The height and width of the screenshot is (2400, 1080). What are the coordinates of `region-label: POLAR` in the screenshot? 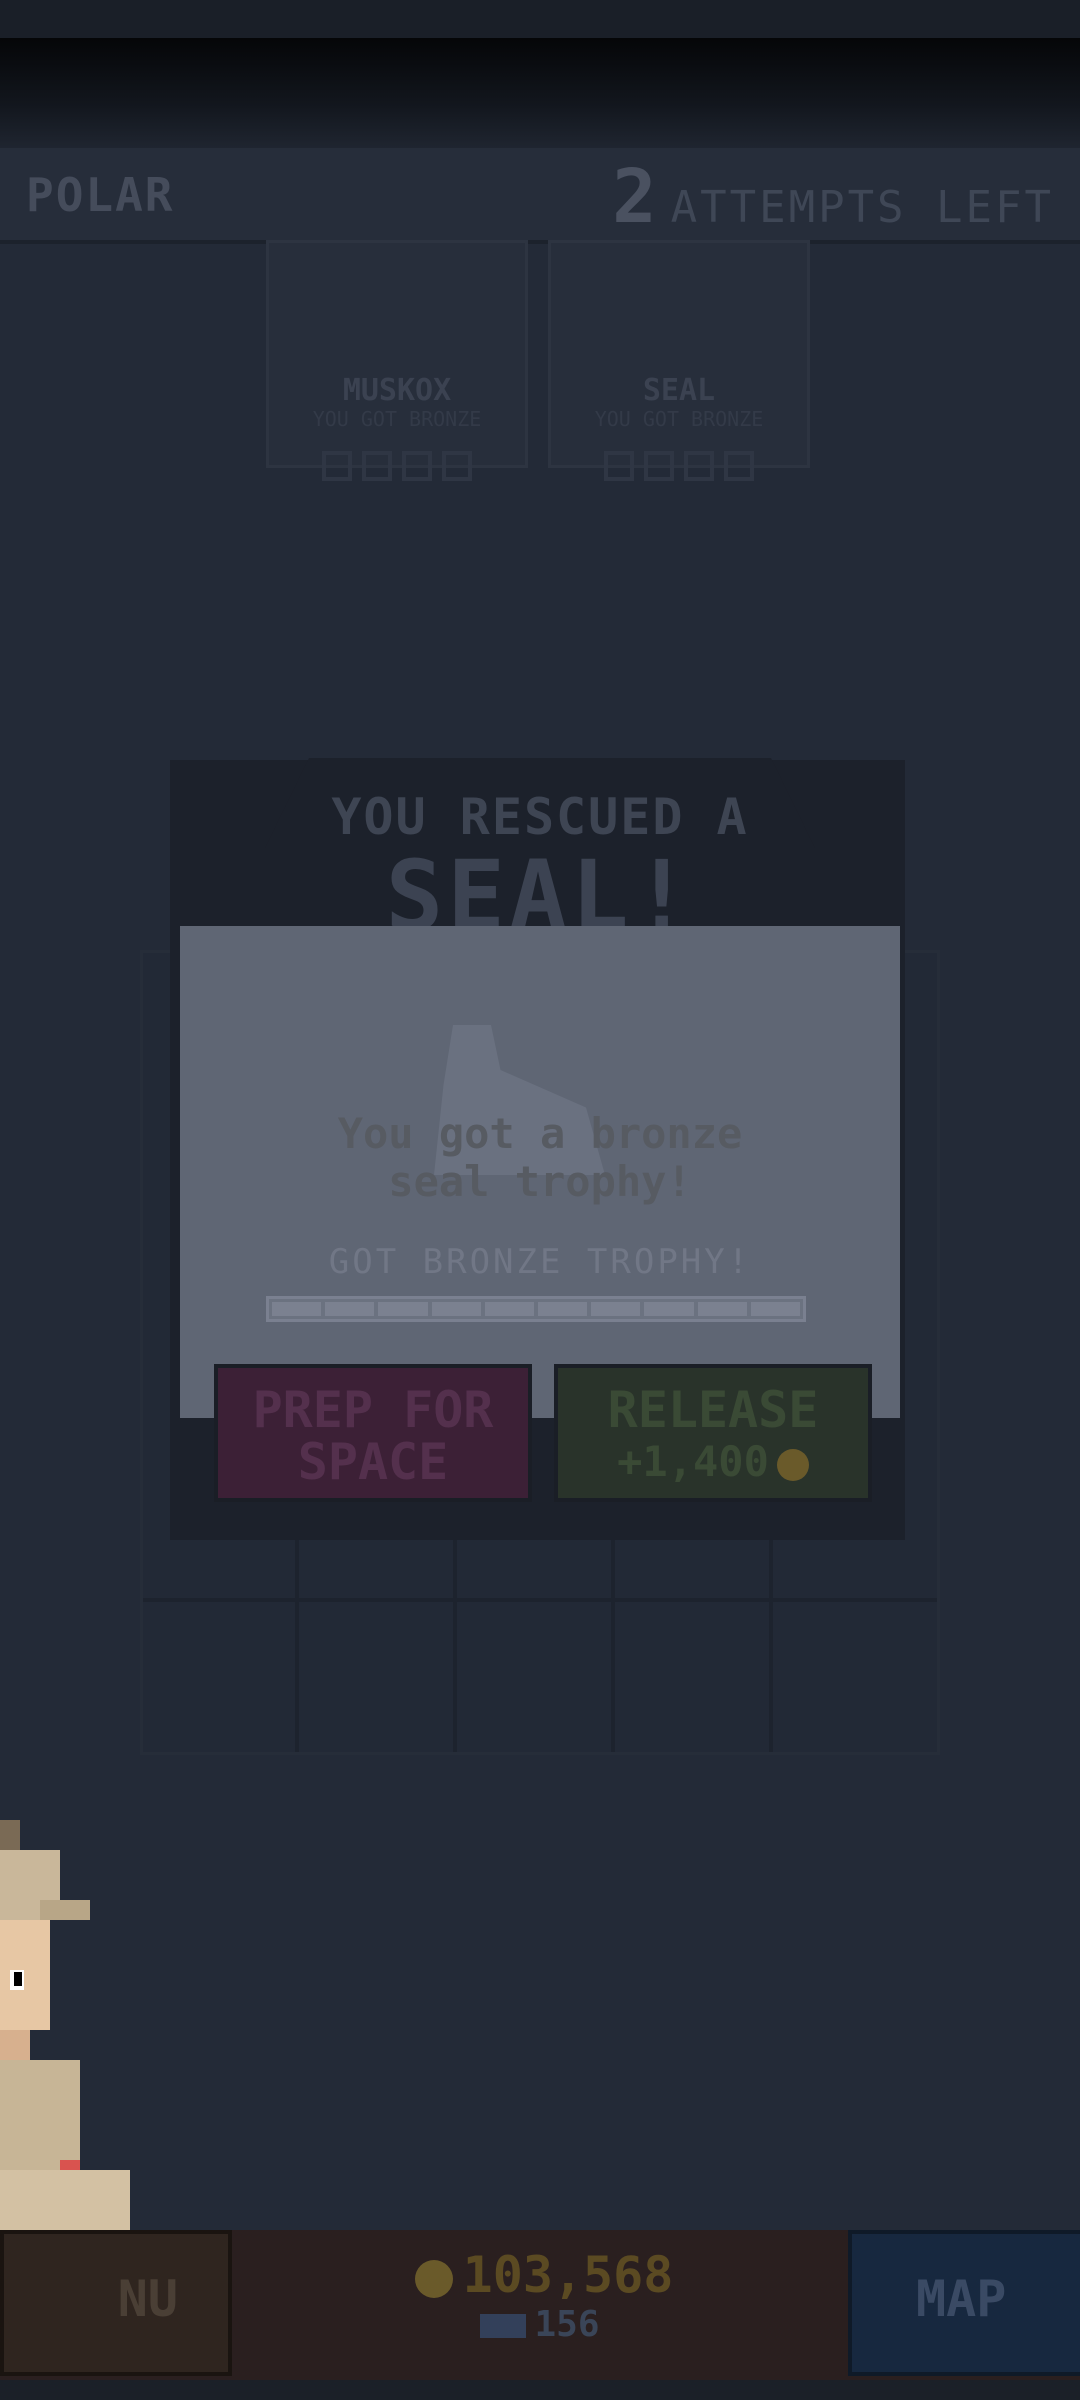 It's located at (100, 195).